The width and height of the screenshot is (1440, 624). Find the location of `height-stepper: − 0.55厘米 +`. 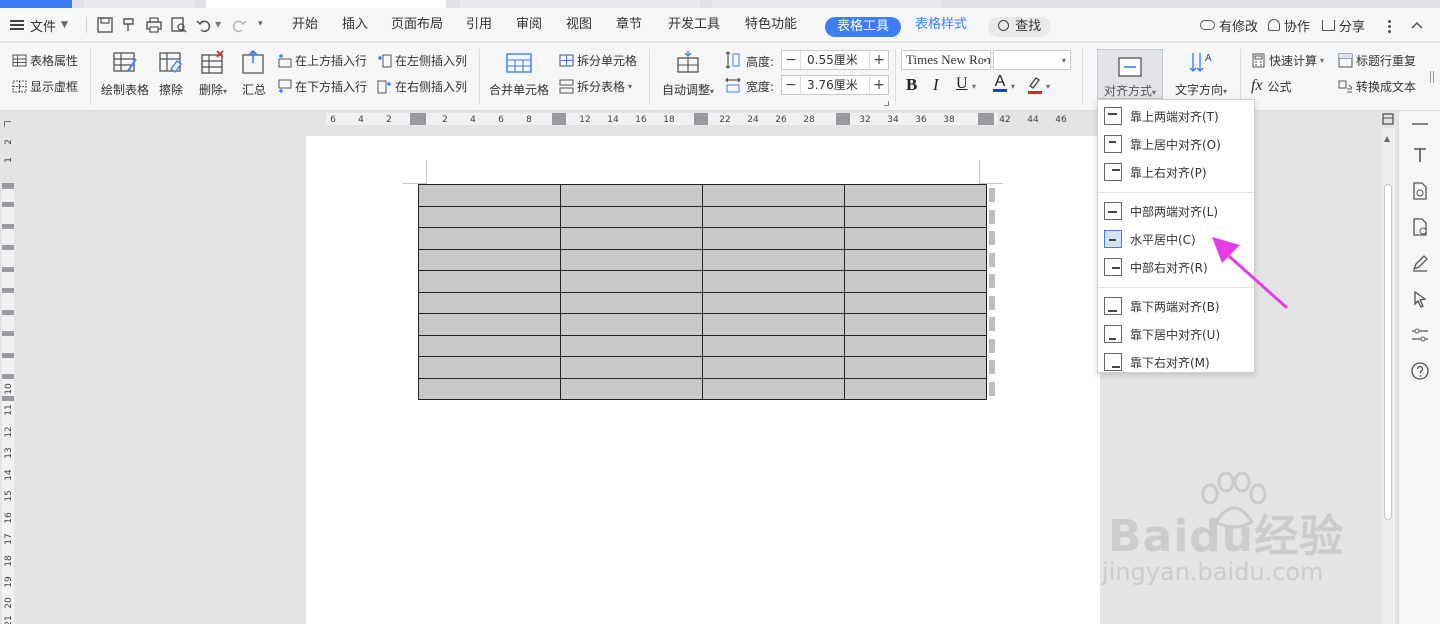

height-stepper: − 0.55厘米 + is located at coordinates (835, 60).